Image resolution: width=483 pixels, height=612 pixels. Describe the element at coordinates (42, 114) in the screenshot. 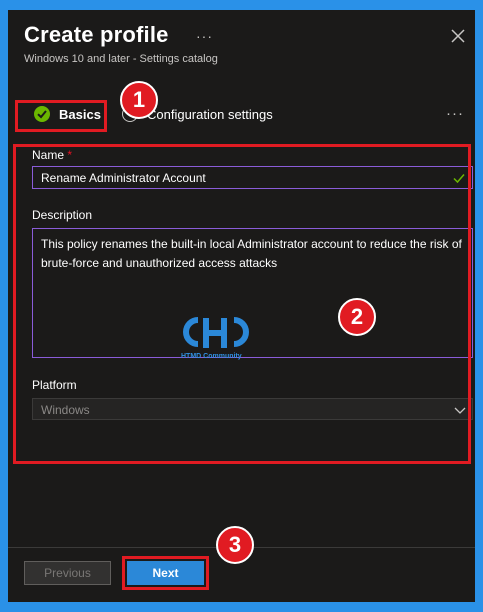

I see `check-circle-icon` at that location.